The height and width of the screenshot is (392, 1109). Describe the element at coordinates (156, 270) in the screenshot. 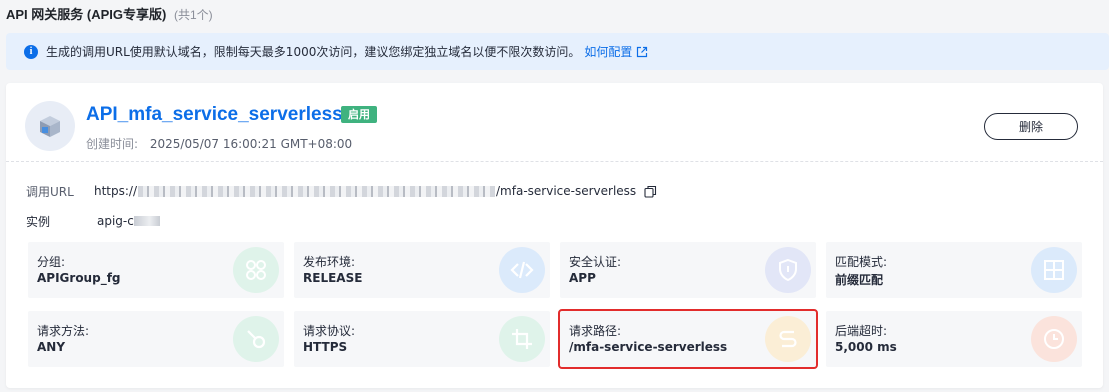

I see `tile-group: 分组: APIGroup_fg` at that location.